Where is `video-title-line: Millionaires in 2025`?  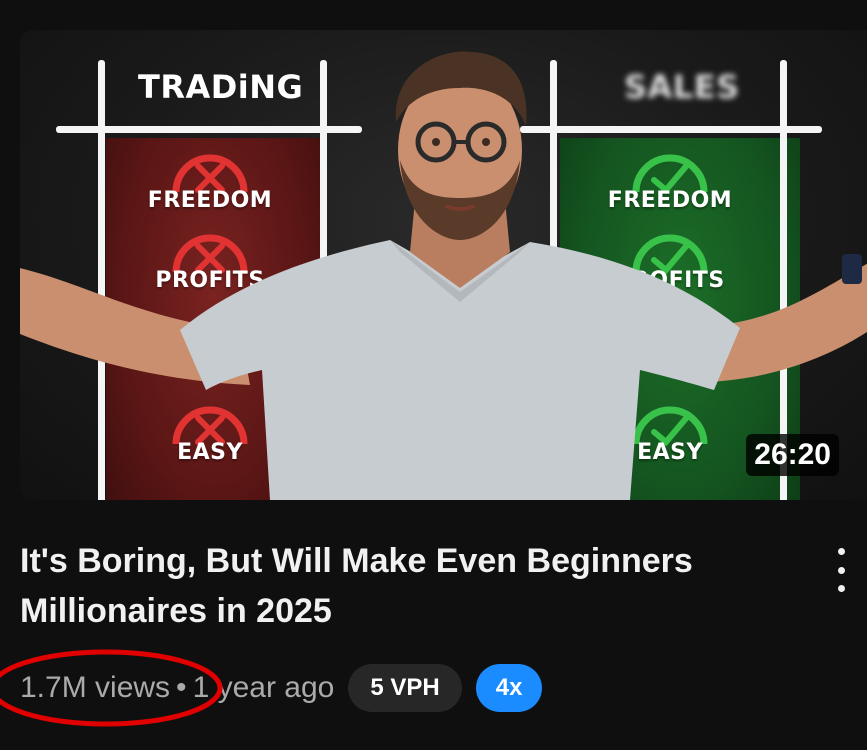 video-title-line: Millionaires in 2025 is located at coordinates (176, 611).